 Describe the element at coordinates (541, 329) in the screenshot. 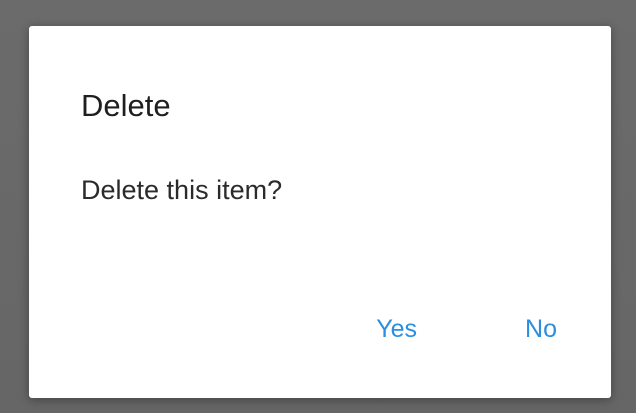

I see `no-button: No` at that location.